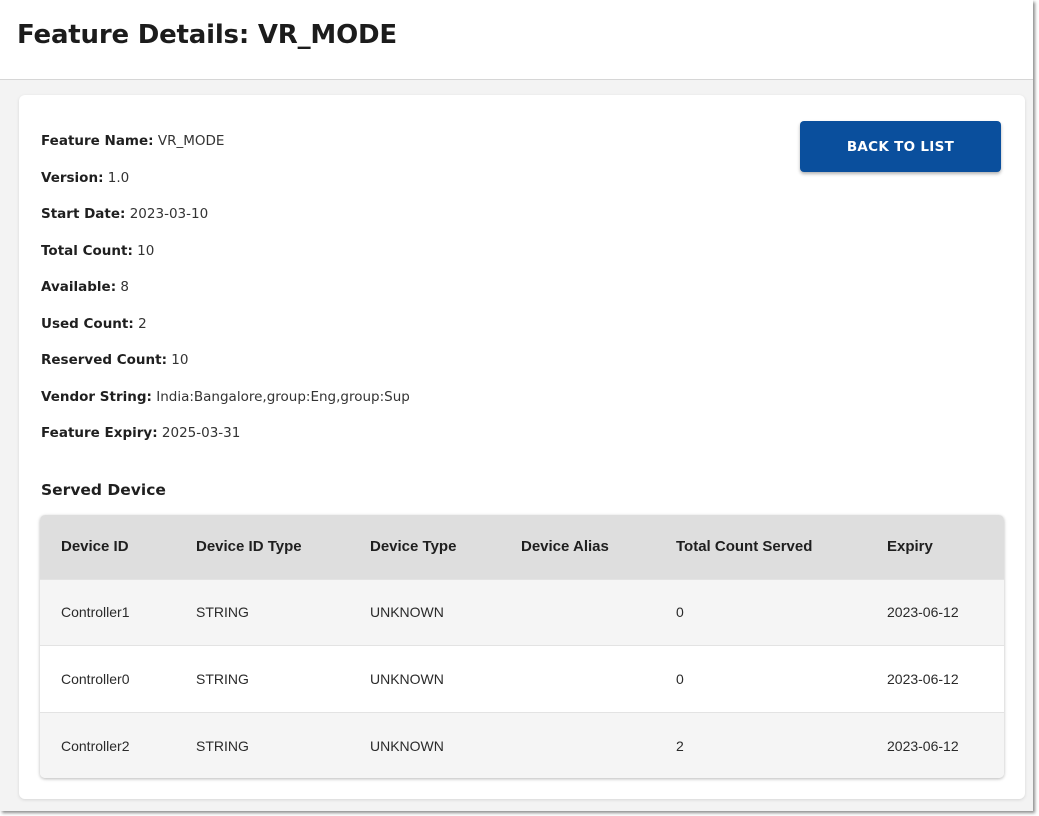 The image size is (1039, 816). I want to click on cell-total-count-served: 2, so click(680, 745).